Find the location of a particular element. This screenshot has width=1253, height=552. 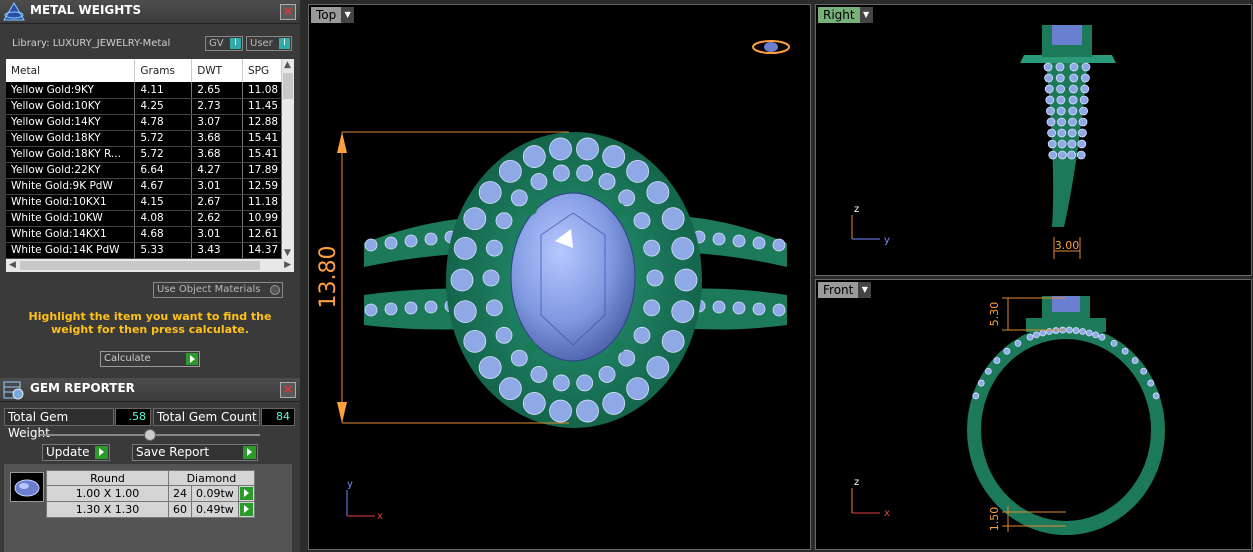

table-row: Yellow Gold:10KY 4.25 2.73 11.45 is located at coordinates (144, 106).